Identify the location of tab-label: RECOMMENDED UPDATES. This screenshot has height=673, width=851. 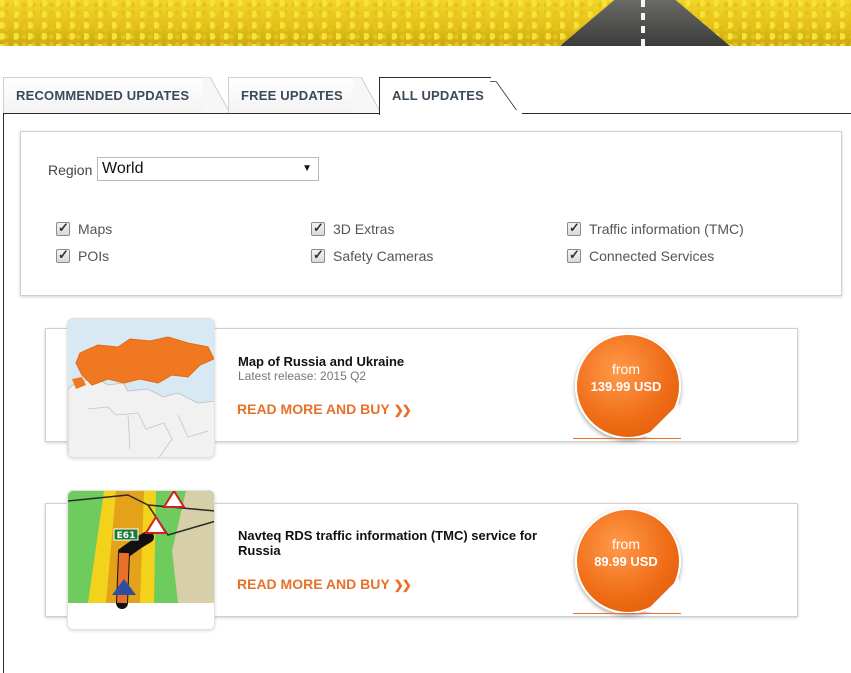
(103, 95).